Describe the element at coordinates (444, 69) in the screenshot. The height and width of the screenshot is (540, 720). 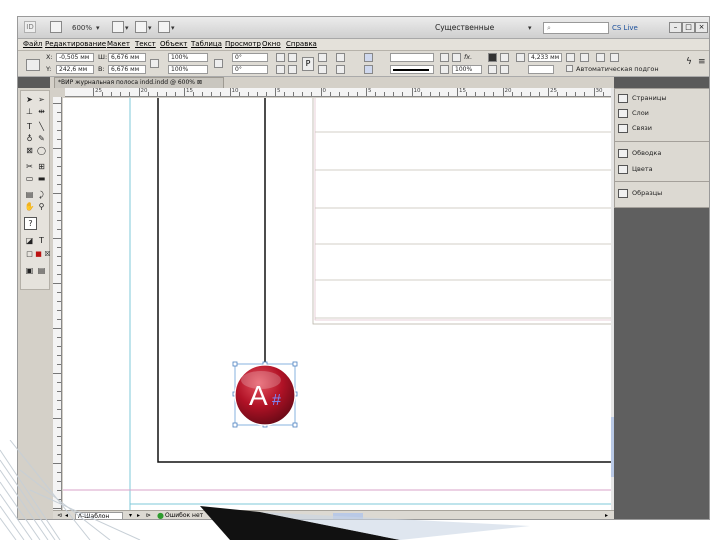
I see `opacity-icon` at that location.